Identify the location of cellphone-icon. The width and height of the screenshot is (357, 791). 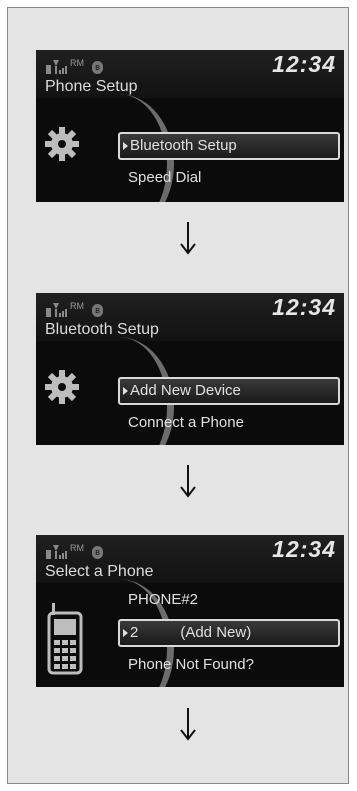
(65, 639).